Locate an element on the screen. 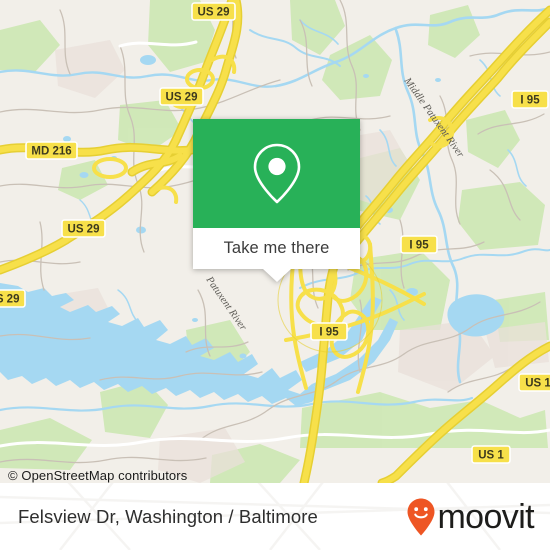 The width and height of the screenshot is (550, 550). shield-i-95-top: I 95 is located at coordinates (530, 99).